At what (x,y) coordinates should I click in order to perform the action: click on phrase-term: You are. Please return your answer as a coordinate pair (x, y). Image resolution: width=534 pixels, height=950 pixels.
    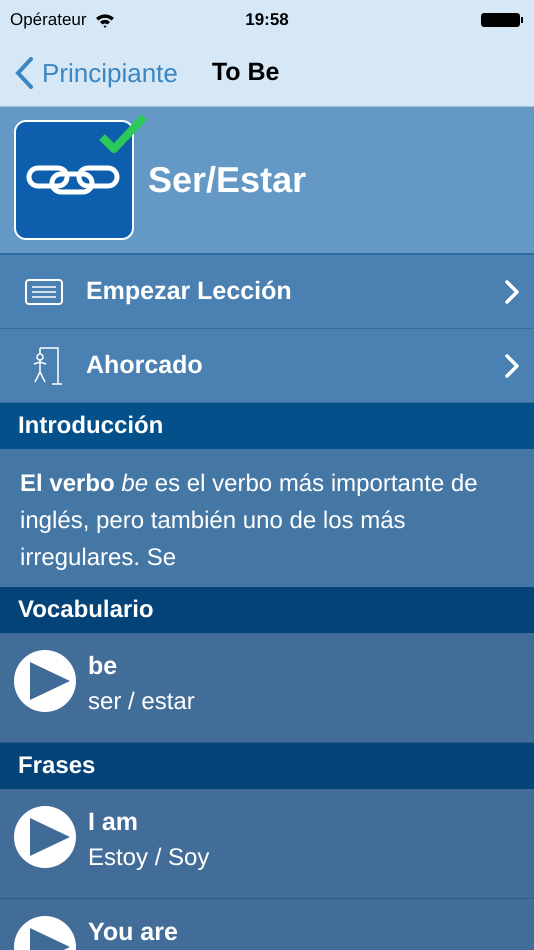
    Looking at the image, I should click on (133, 932).